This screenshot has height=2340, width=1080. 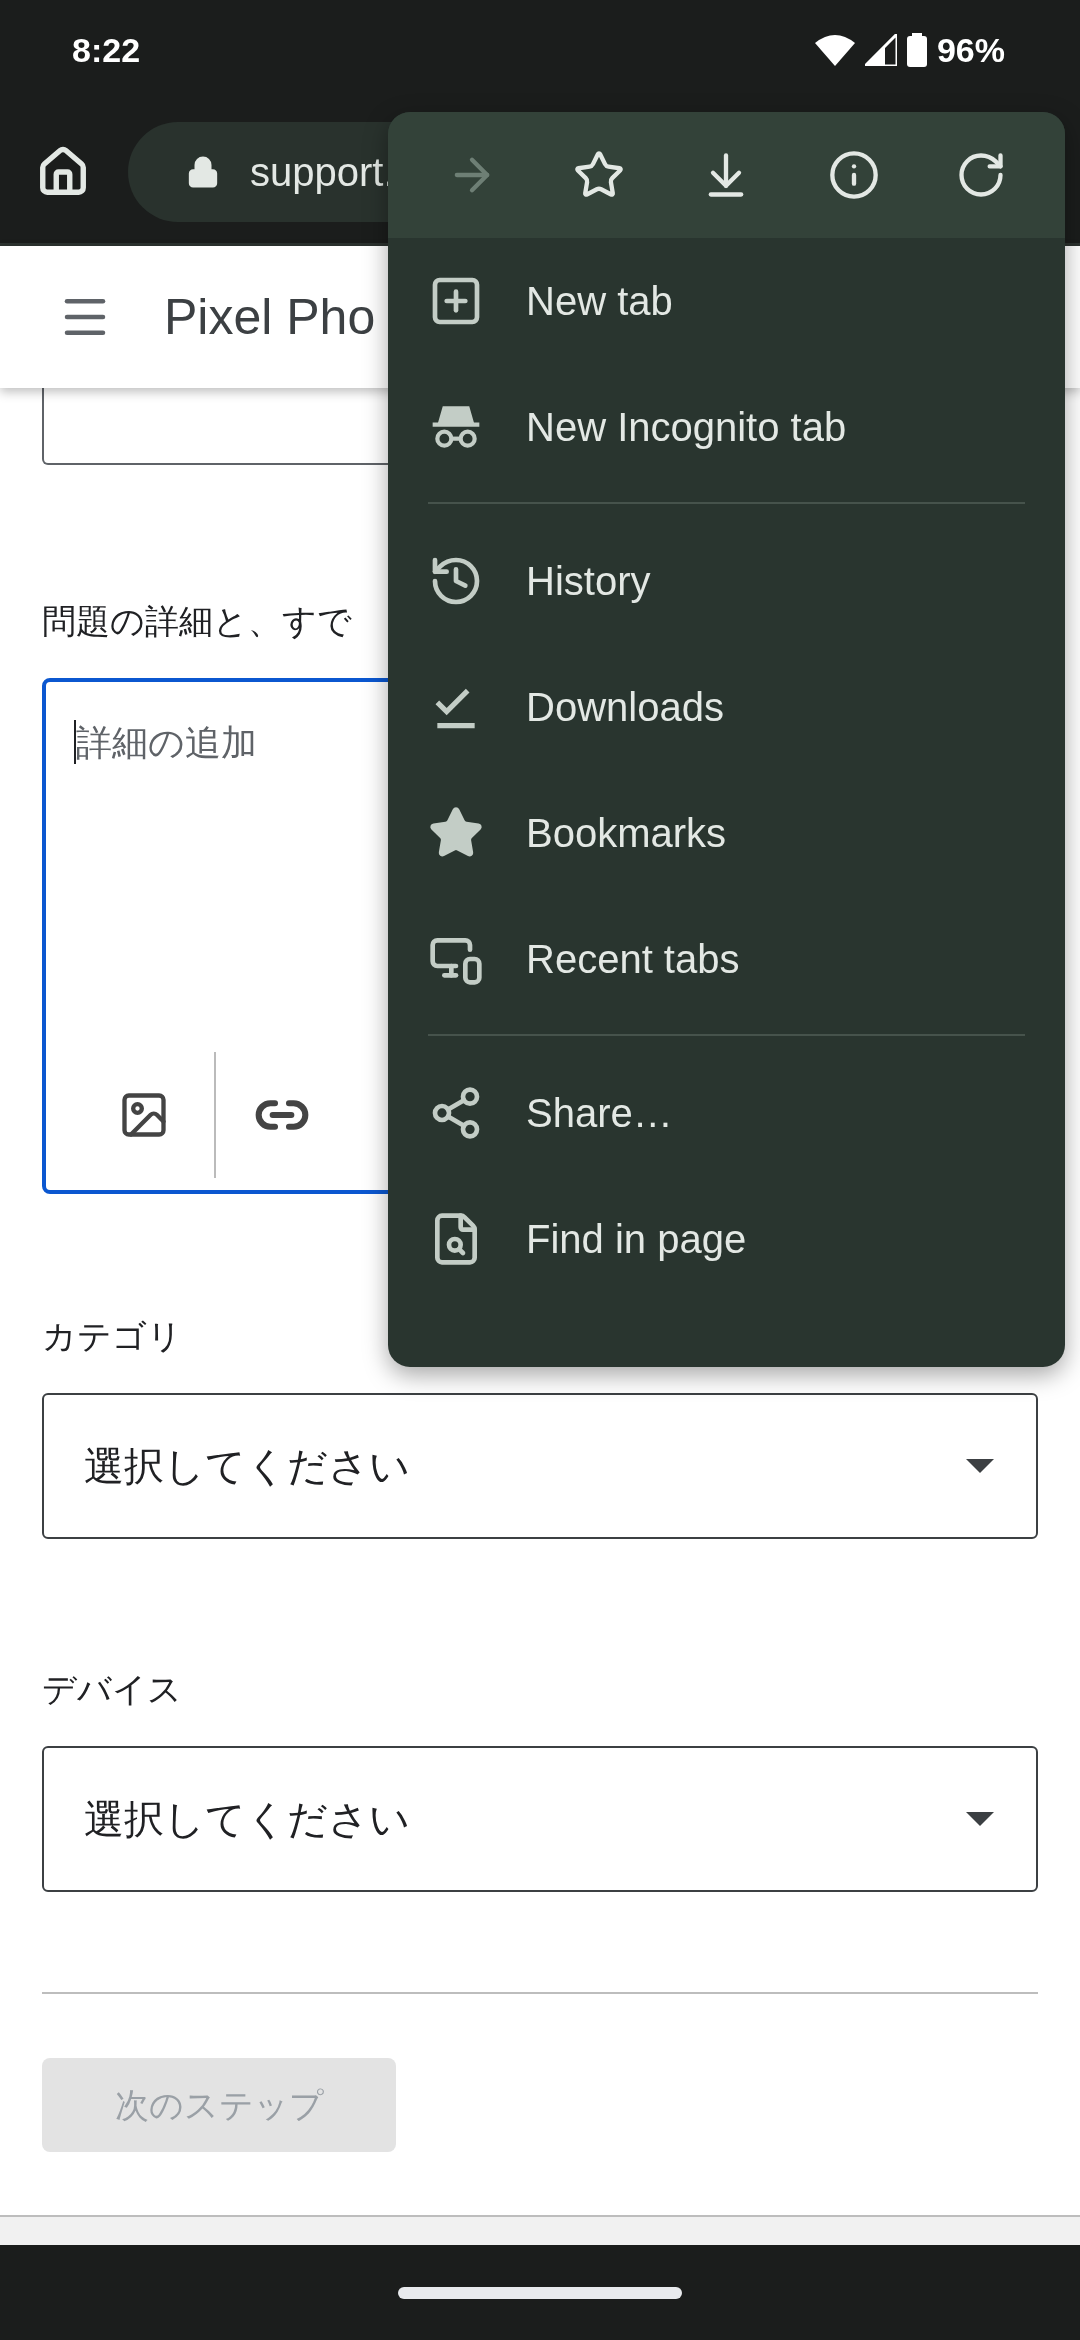 I want to click on question-label: 問題の詳細と、すで, so click(x=197, y=621).